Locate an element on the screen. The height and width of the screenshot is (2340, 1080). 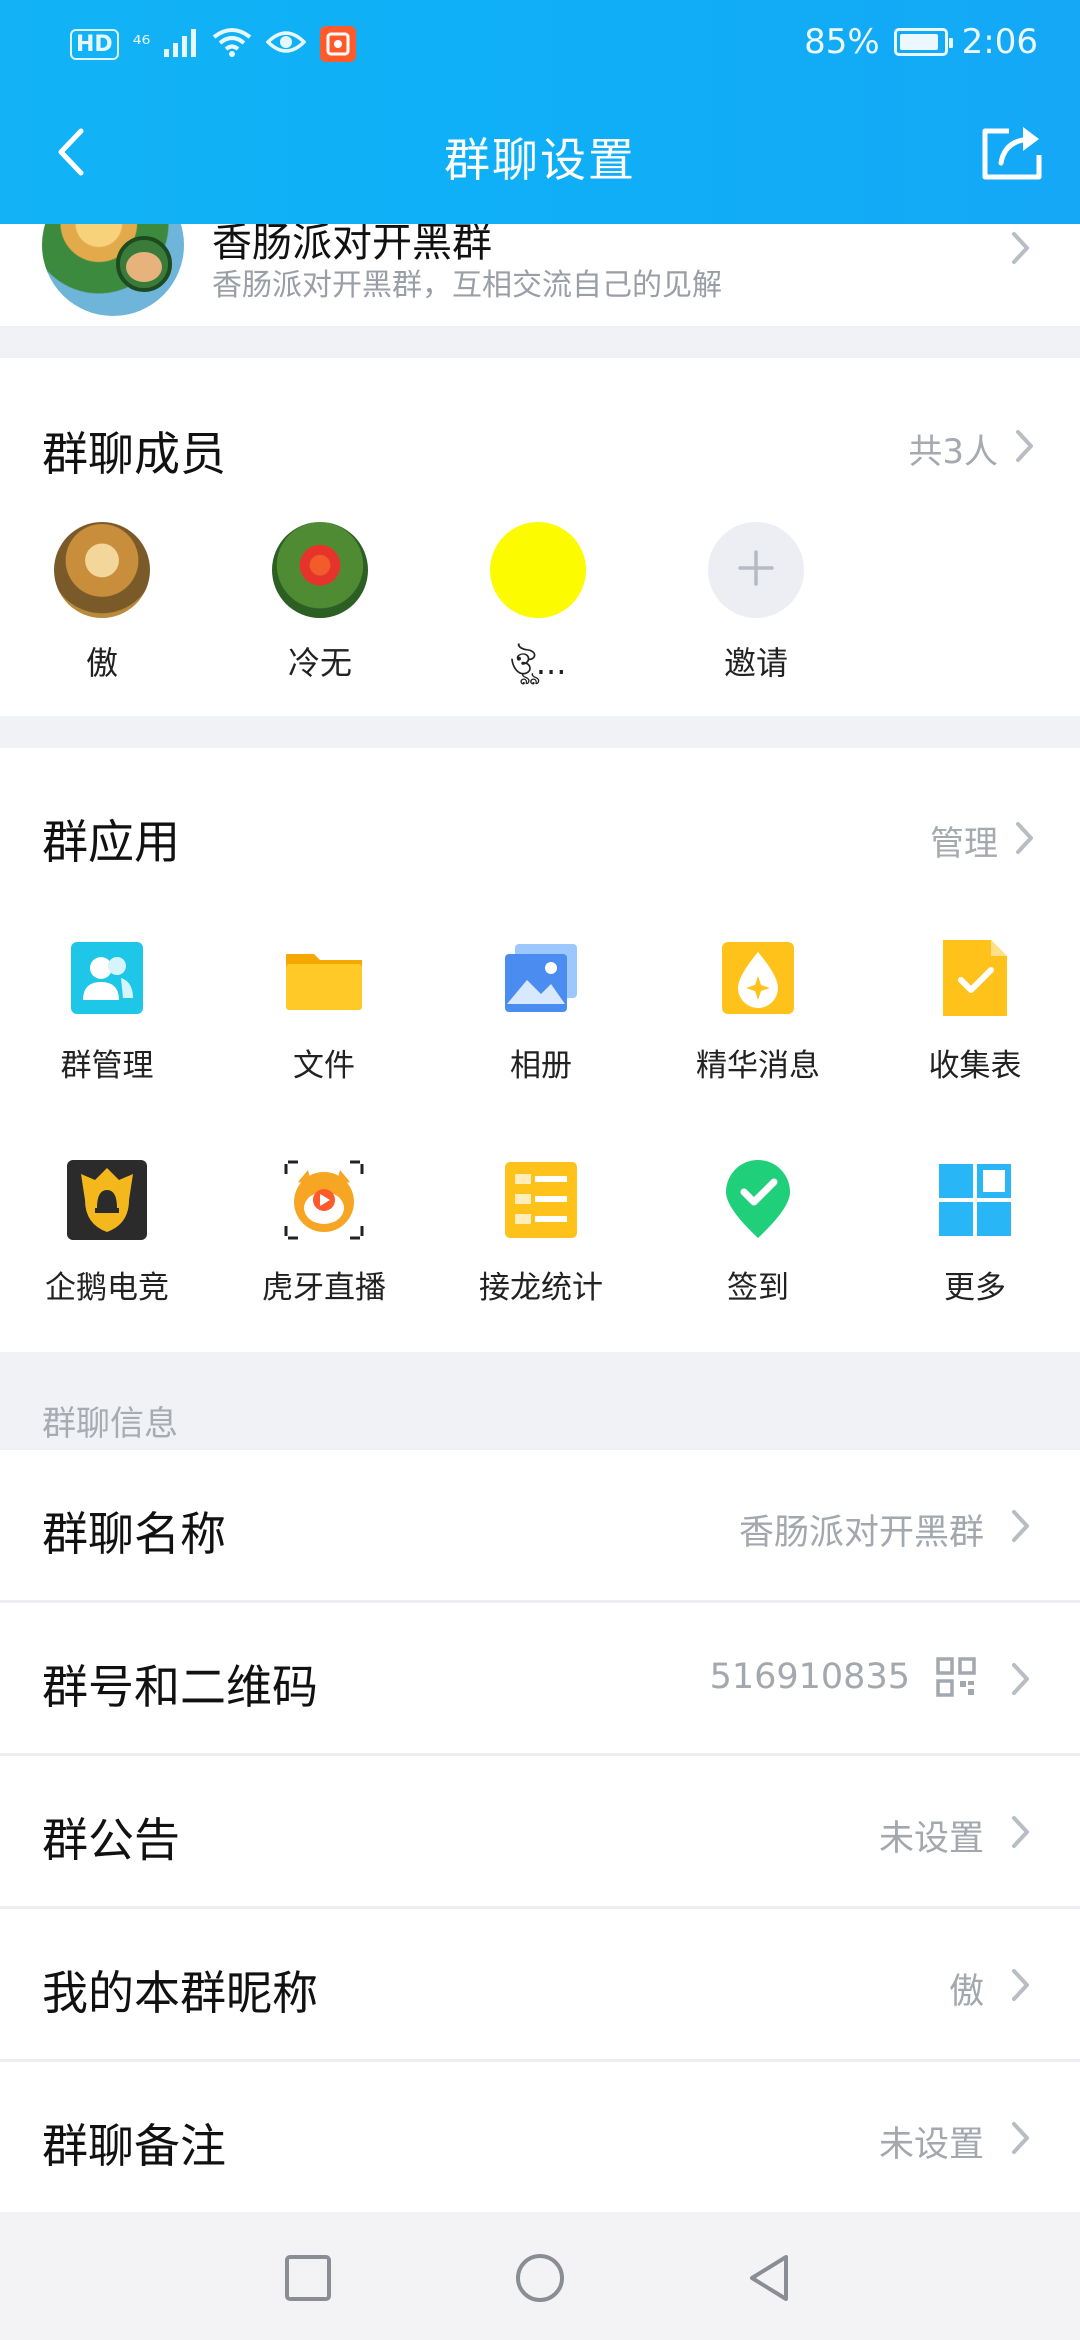
app-checkin: 签到 is located at coordinates (758, 1233).